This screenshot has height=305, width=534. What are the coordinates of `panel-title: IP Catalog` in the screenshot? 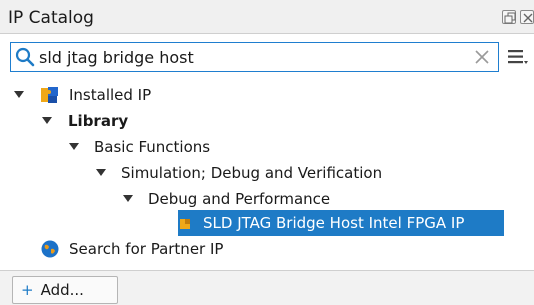 It's located at (51, 18).